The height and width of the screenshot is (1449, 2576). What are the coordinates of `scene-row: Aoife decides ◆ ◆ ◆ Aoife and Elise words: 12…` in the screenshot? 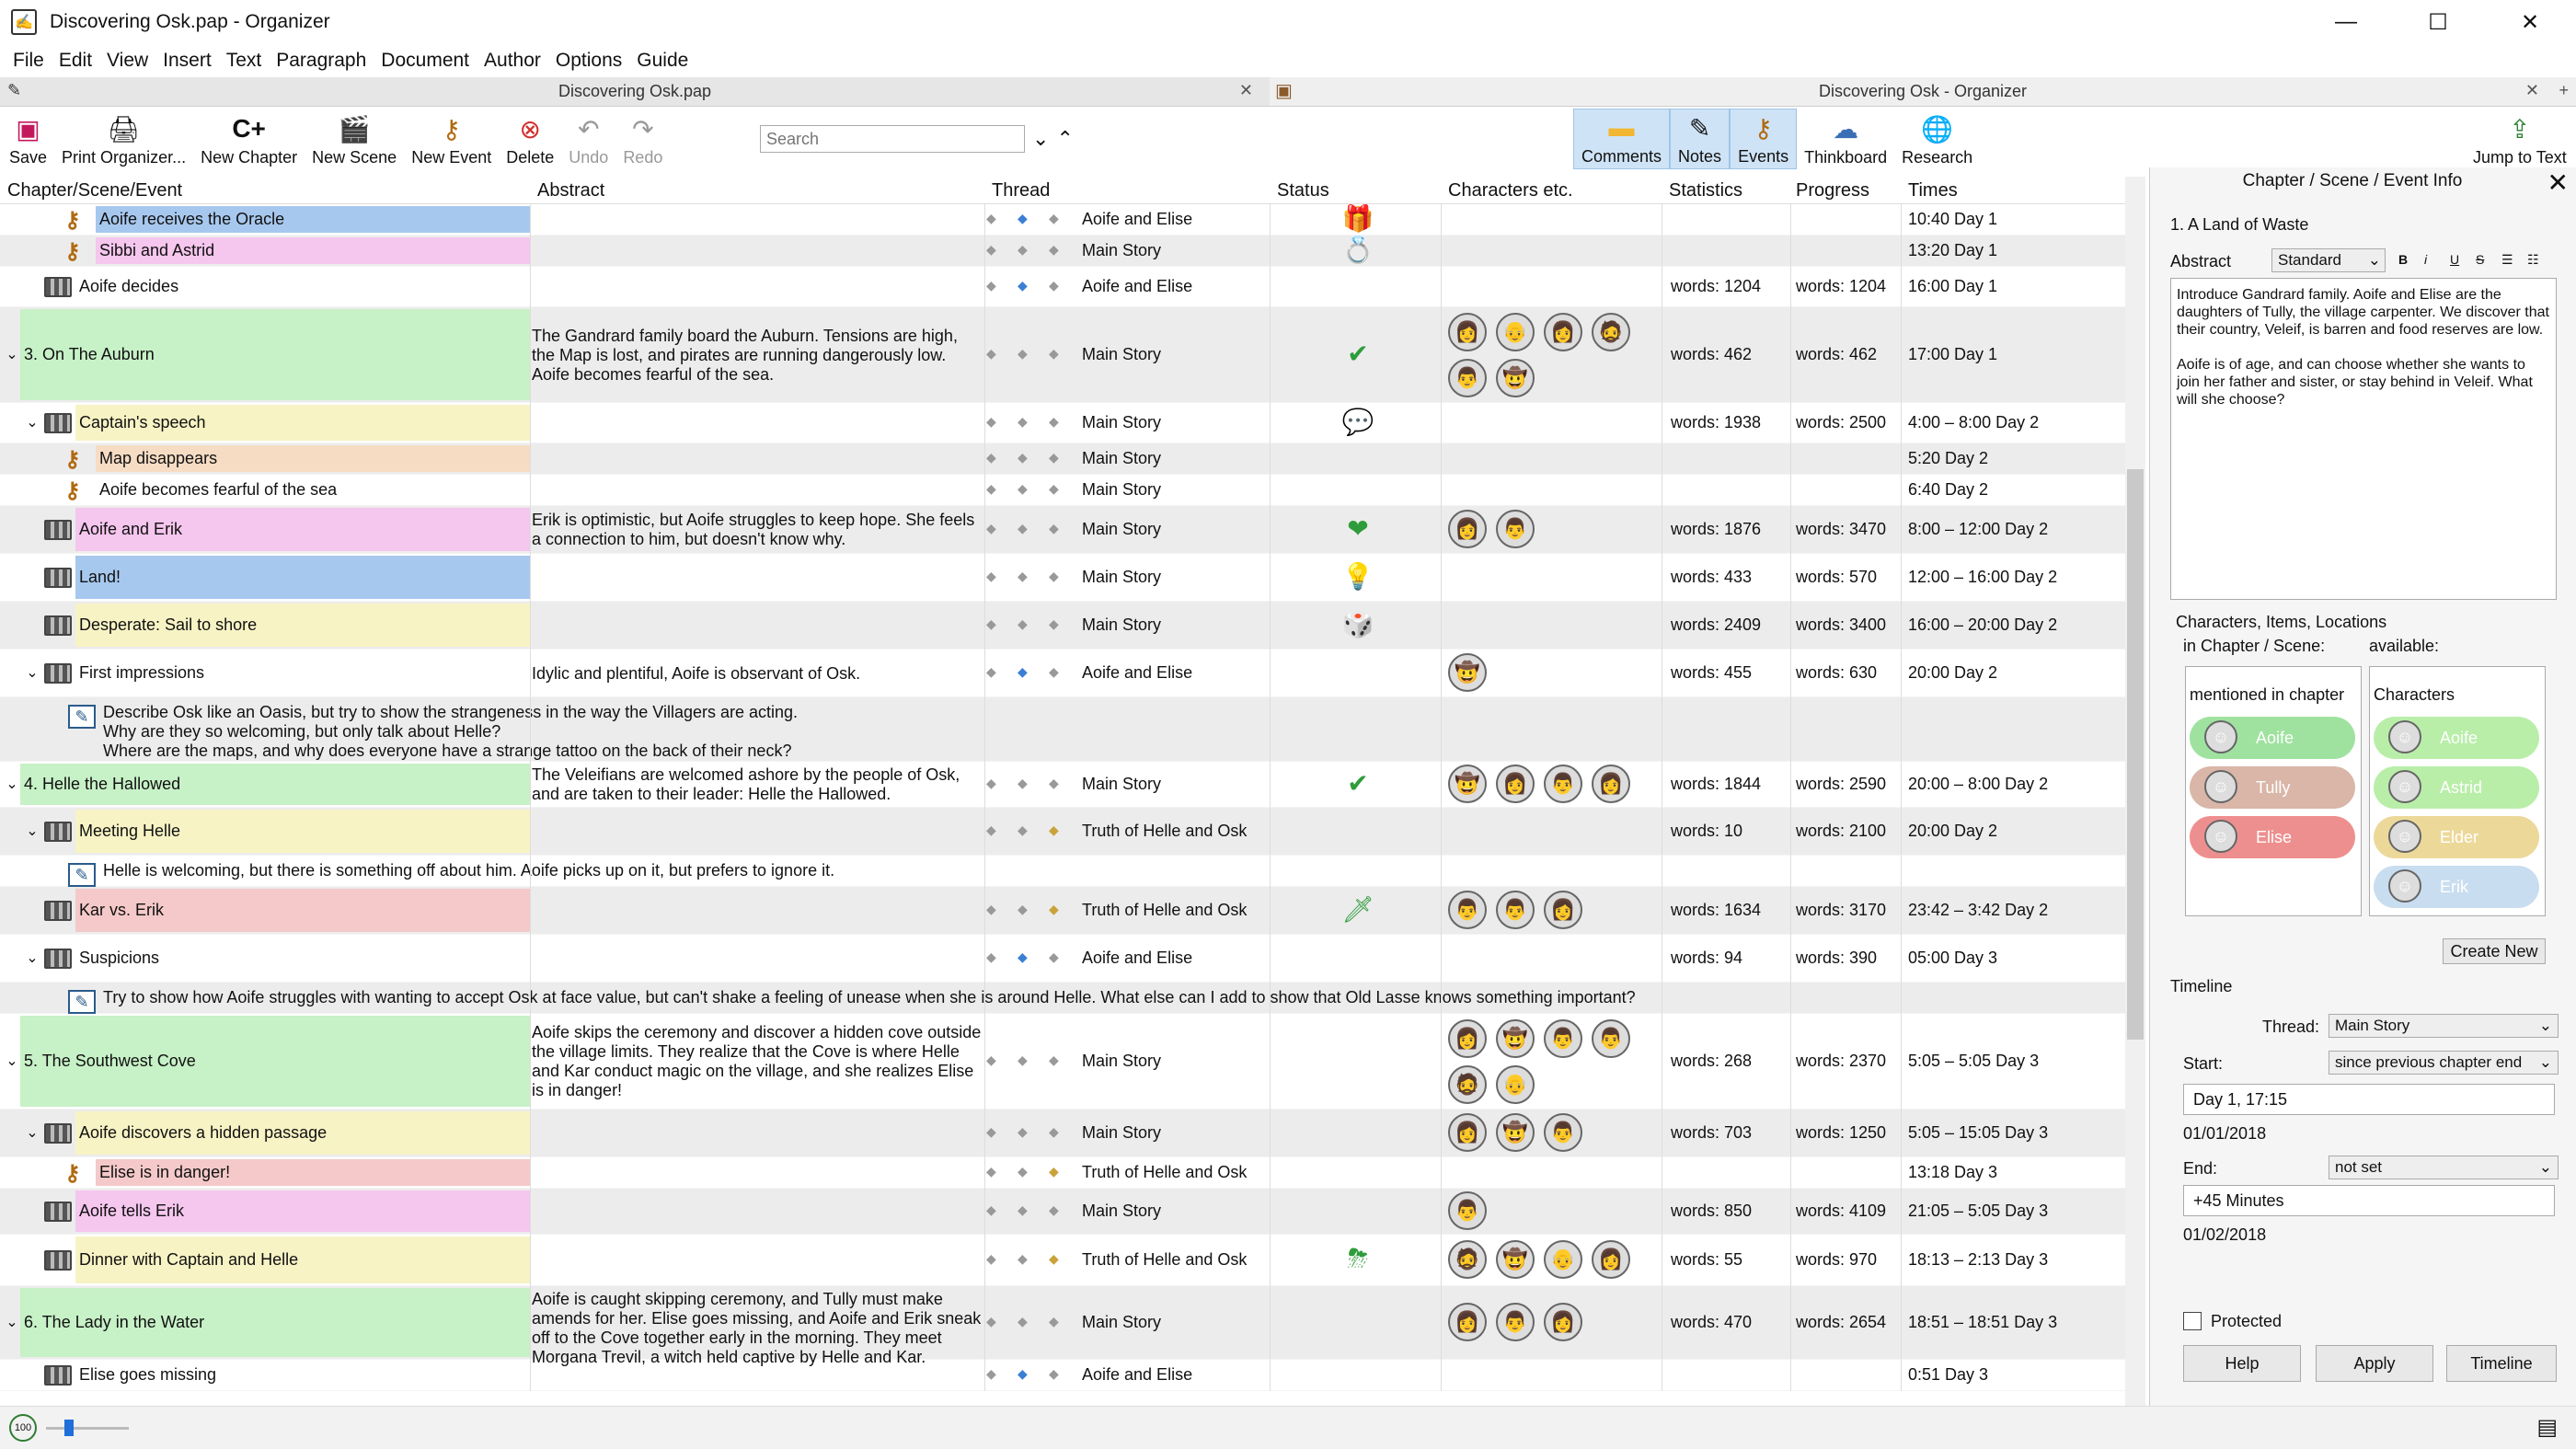 It's located at (1062, 287).